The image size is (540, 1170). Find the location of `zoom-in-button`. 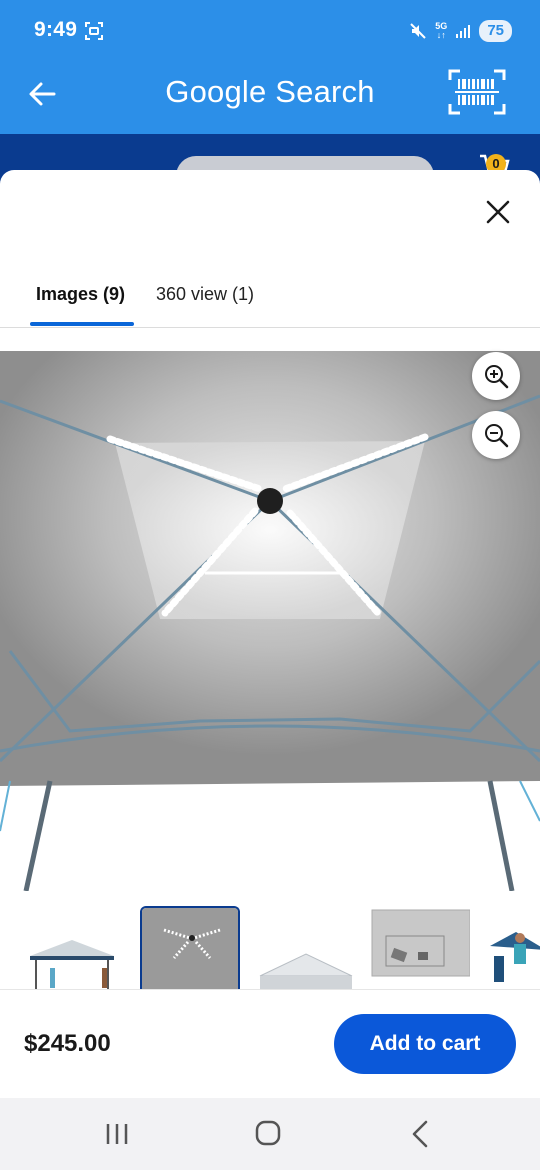

zoom-in-button is located at coordinates (496, 376).